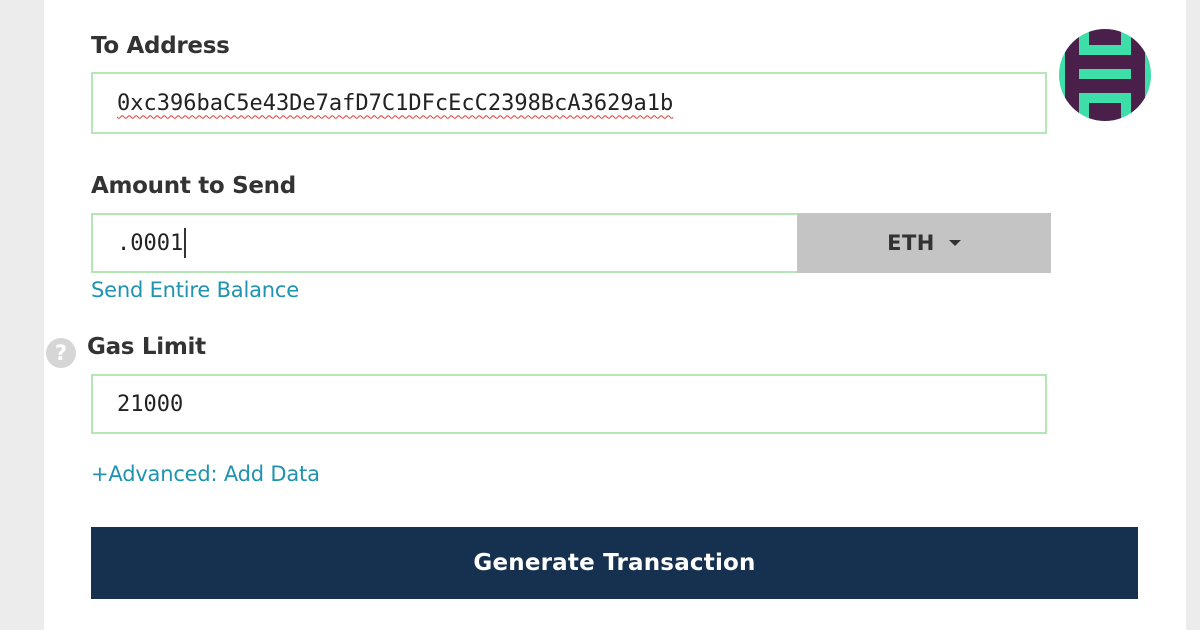 Image resolution: width=1200 pixels, height=630 pixels. What do you see at coordinates (150, 404) in the screenshot?
I see `gas-limit-value: 21000` at bounding box center [150, 404].